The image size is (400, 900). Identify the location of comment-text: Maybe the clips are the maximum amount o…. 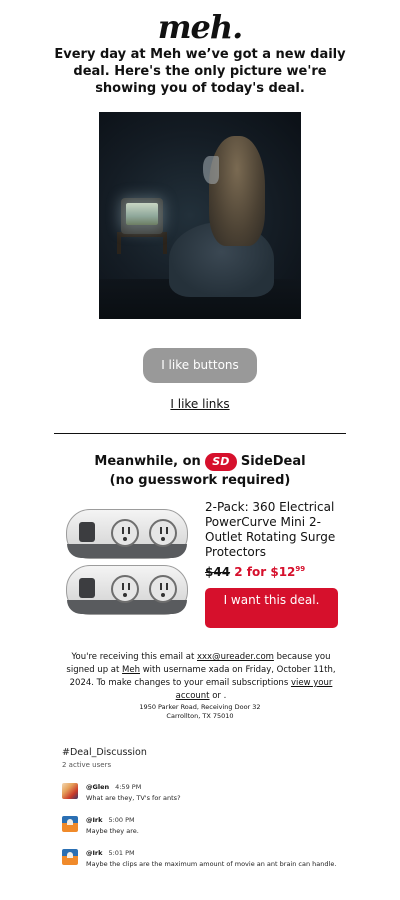
(211, 864).